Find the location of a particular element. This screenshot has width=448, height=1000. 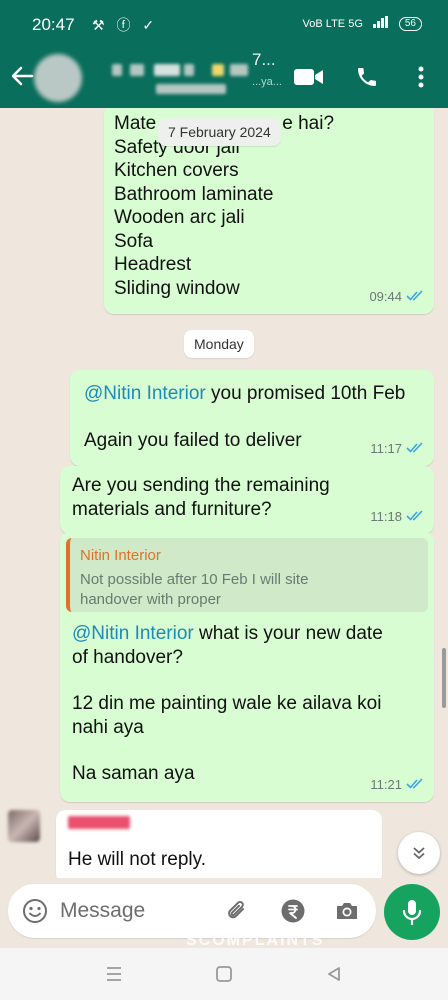

more-options-icon is located at coordinates (421, 77).